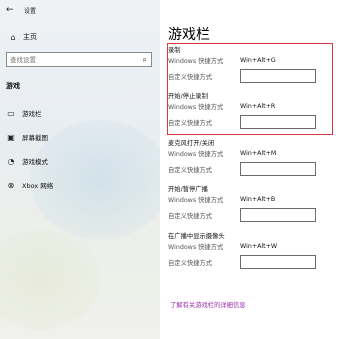 This screenshot has height=339, width=351. What do you see at coordinates (21, 10) in the screenshot?
I see `title-bar: ← 设置` at bounding box center [21, 10].